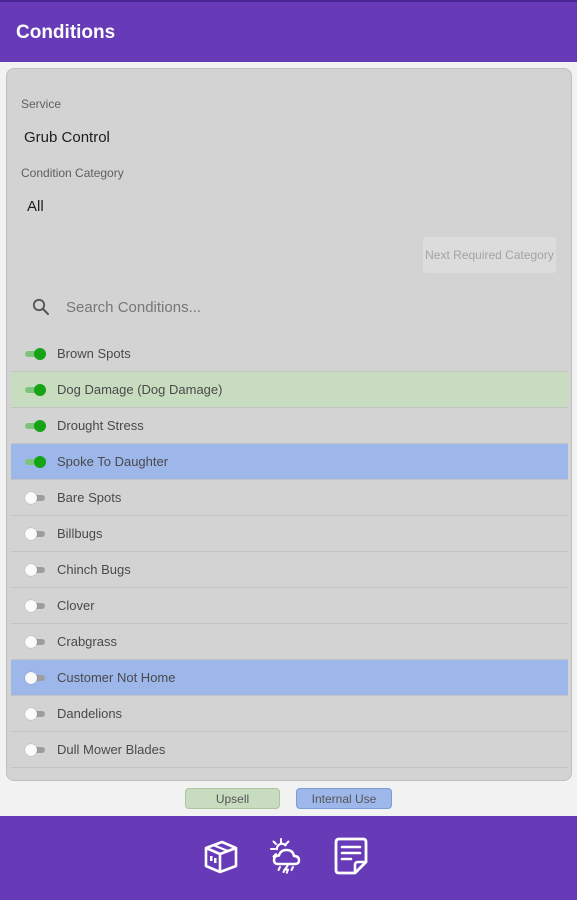 This screenshot has height=900, width=577. I want to click on condition-label: Clover, so click(76, 605).